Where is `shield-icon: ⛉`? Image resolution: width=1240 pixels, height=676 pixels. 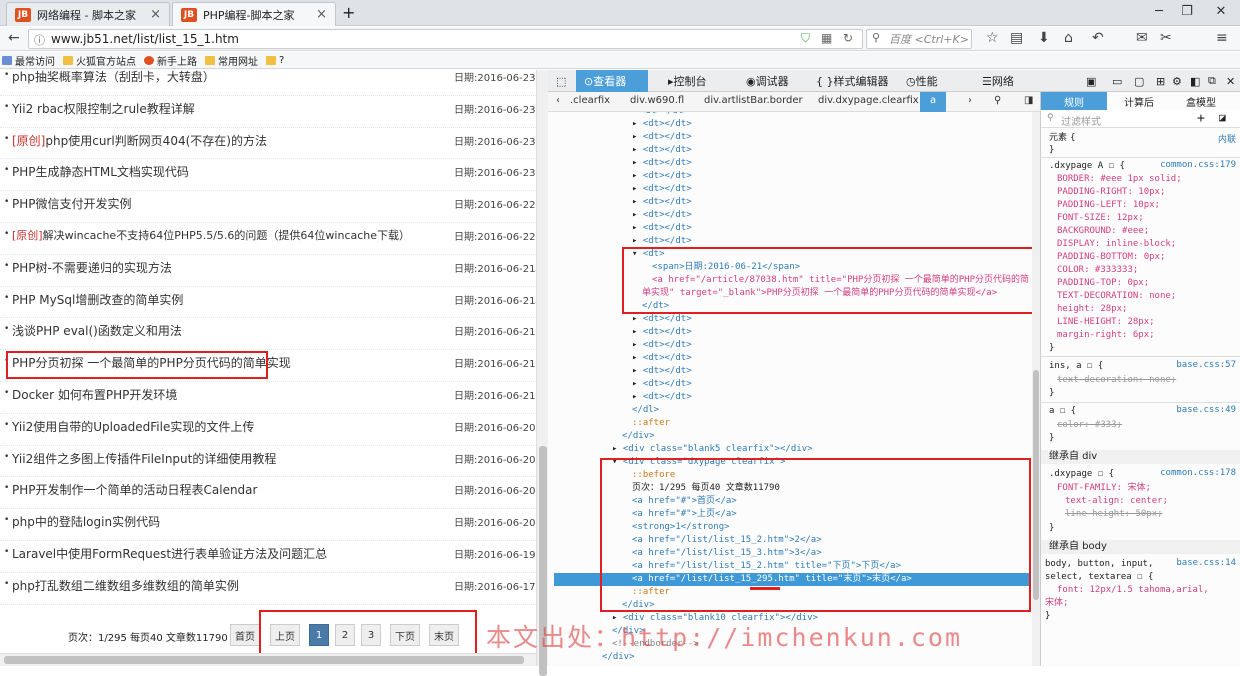 shield-icon: ⛉ is located at coordinates (805, 38).